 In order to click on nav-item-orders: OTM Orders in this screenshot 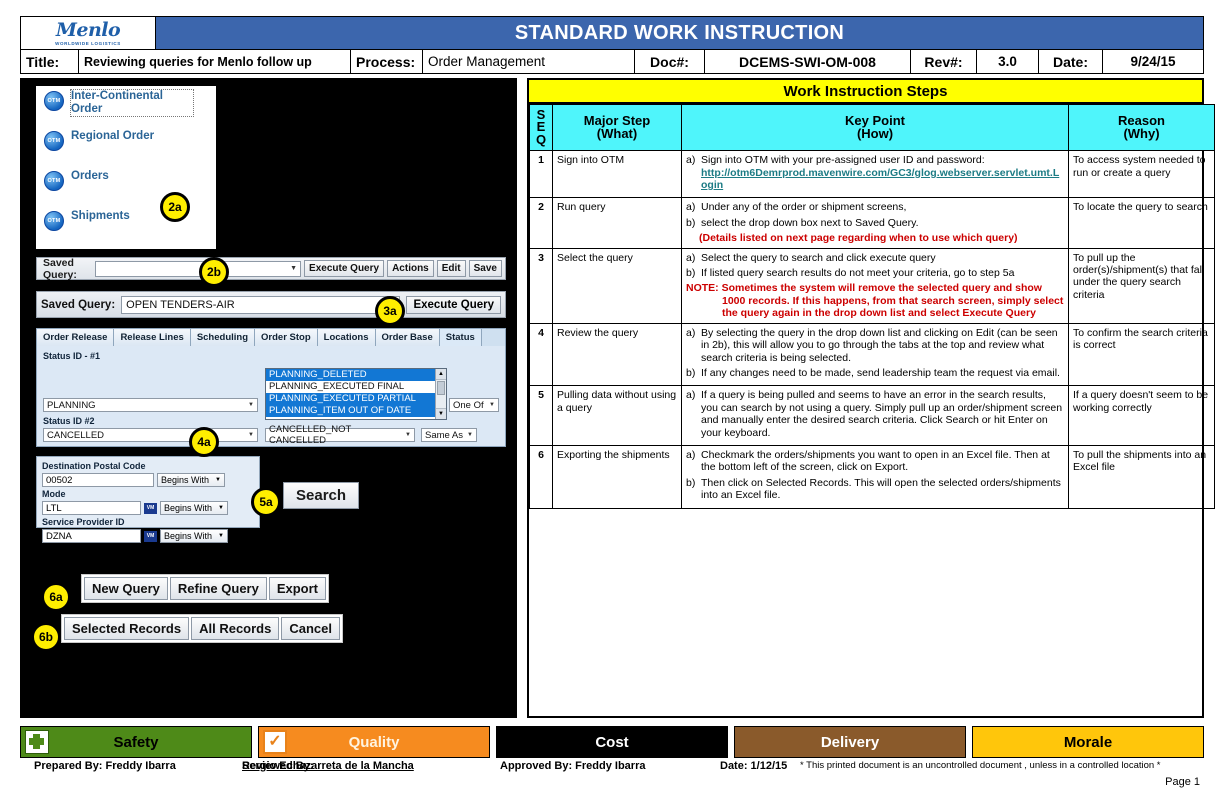, I will do `click(126, 186)`.